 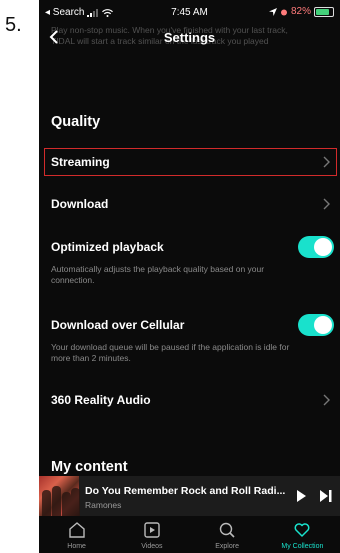 I want to click on tab-explore: Explore, so click(x=227, y=534).